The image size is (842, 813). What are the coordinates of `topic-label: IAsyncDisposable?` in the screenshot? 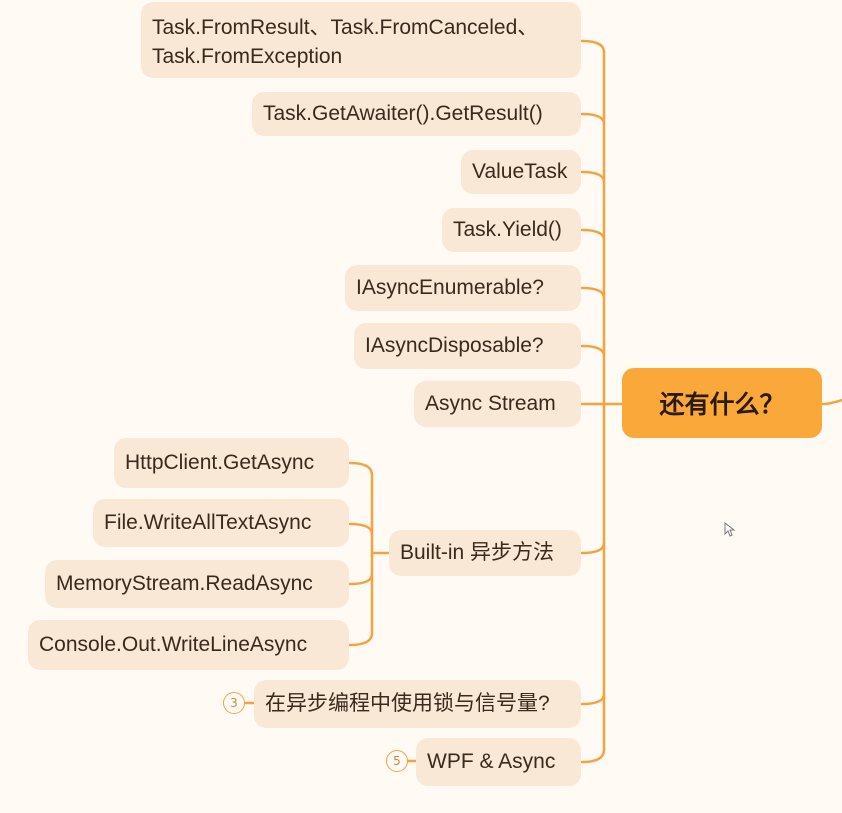 It's located at (454, 345).